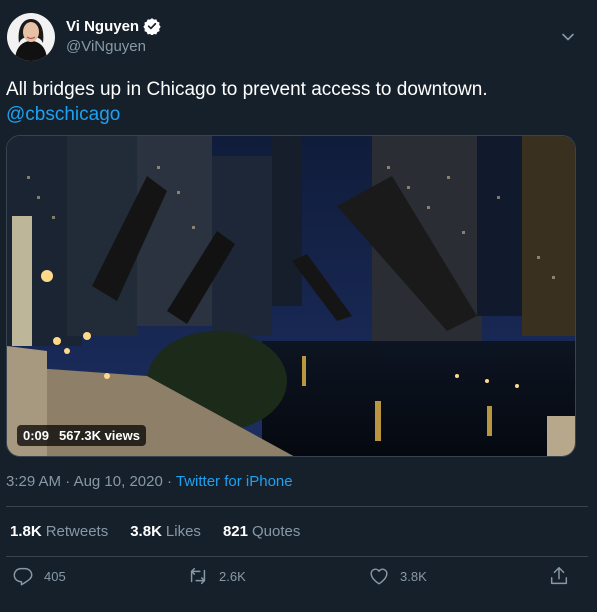 This screenshot has width=597, height=612. I want to click on reply-button: 405, so click(39, 576).